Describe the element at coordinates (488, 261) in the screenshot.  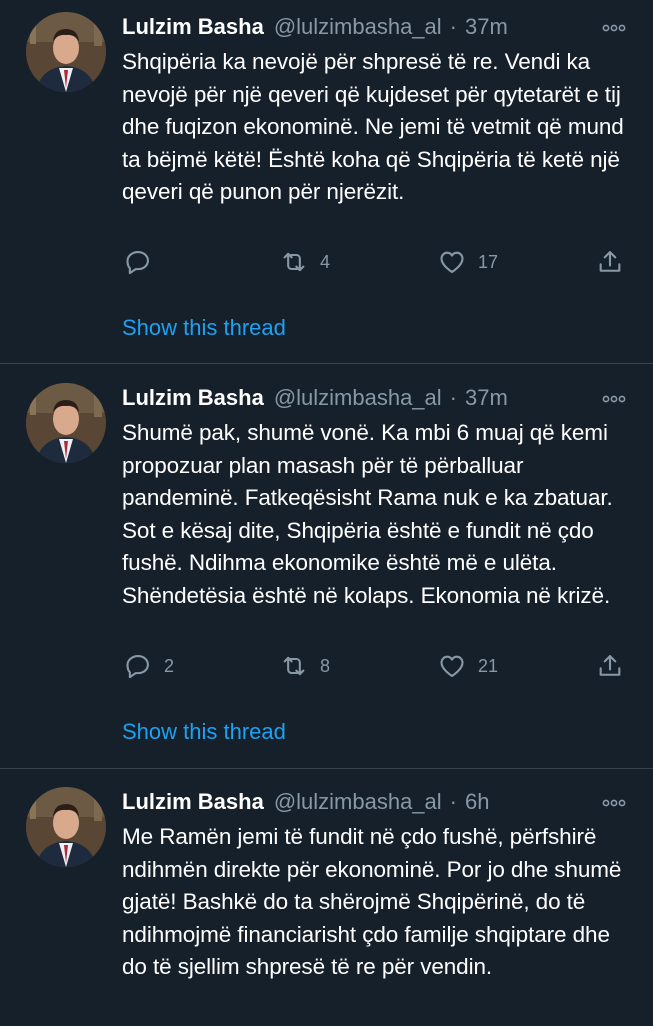
I see `like-count: 17` at that location.